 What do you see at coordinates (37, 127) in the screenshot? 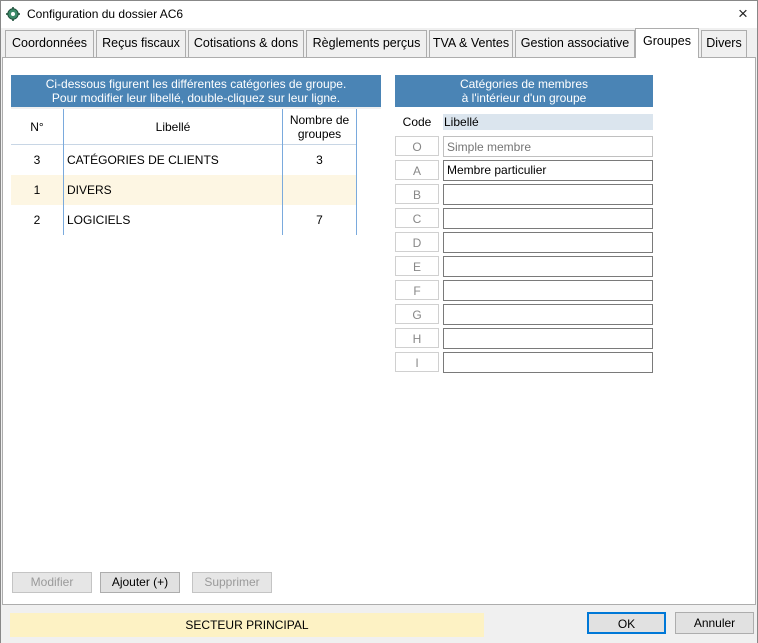
I see `col-header-num: N°` at bounding box center [37, 127].